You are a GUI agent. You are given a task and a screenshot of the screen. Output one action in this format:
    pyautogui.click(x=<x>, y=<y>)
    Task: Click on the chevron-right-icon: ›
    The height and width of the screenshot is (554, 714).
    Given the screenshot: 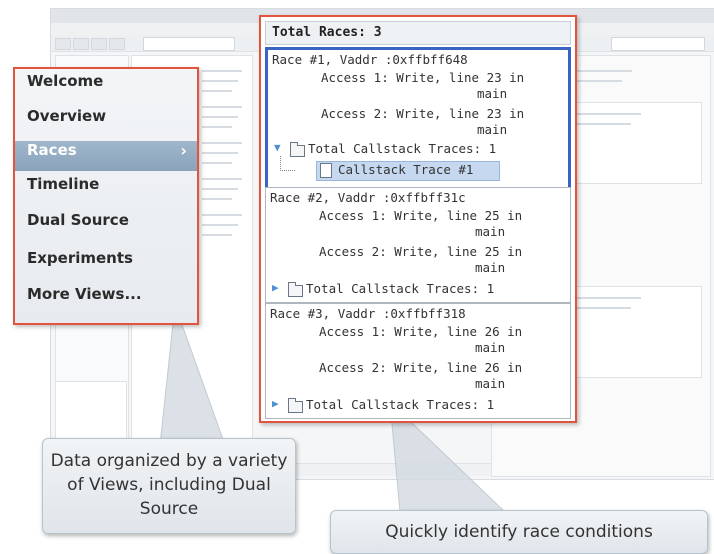 What is the action you would take?
    pyautogui.click(x=183, y=150)
    